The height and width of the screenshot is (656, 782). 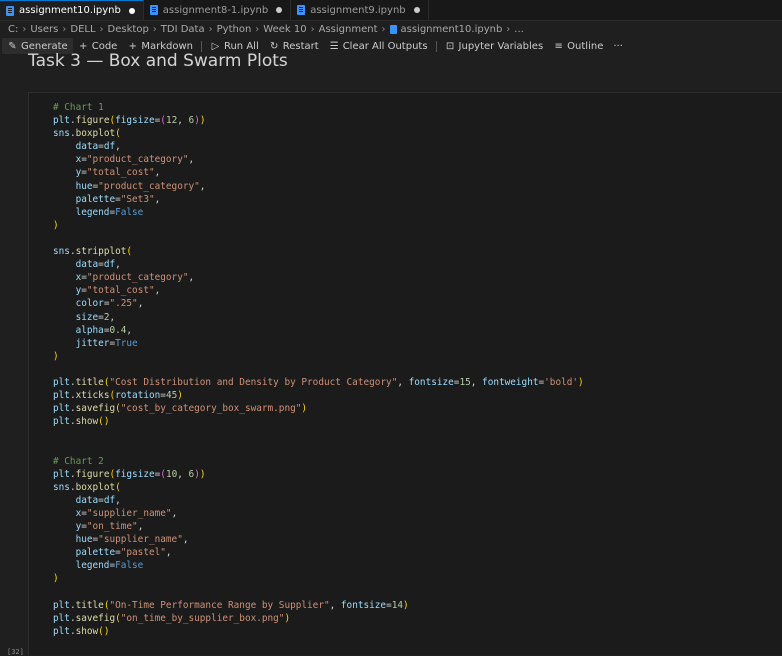 What do you see at coordinates (397, 605) in the screenshot?
I see `code-token: 14` at bounding box center [397, 605].